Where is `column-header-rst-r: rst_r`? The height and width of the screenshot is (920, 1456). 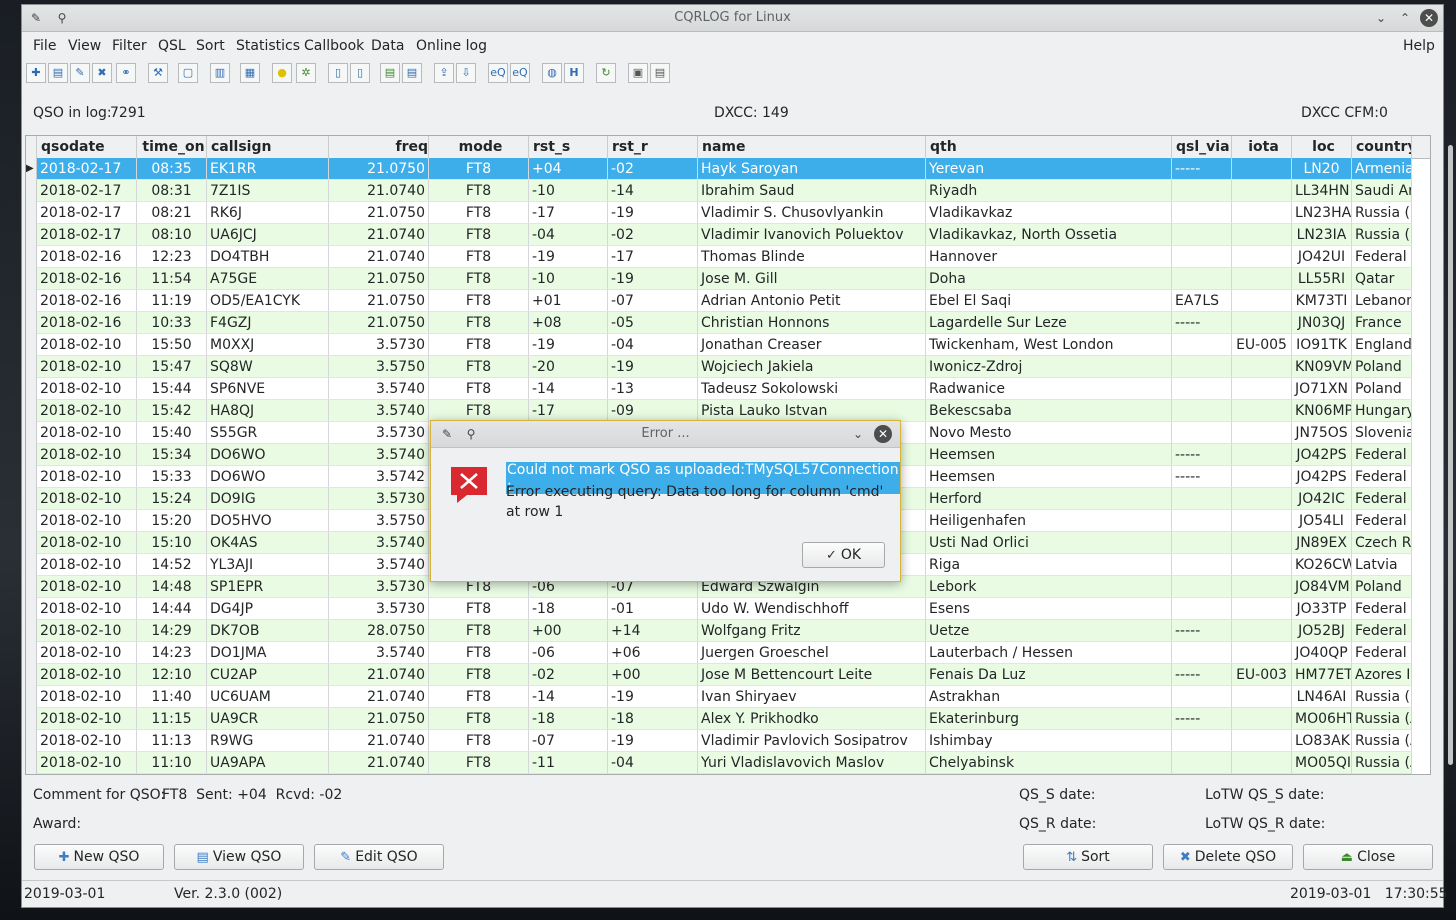
column-header-rst-r: rst_r is located at coordinates (653, 147).